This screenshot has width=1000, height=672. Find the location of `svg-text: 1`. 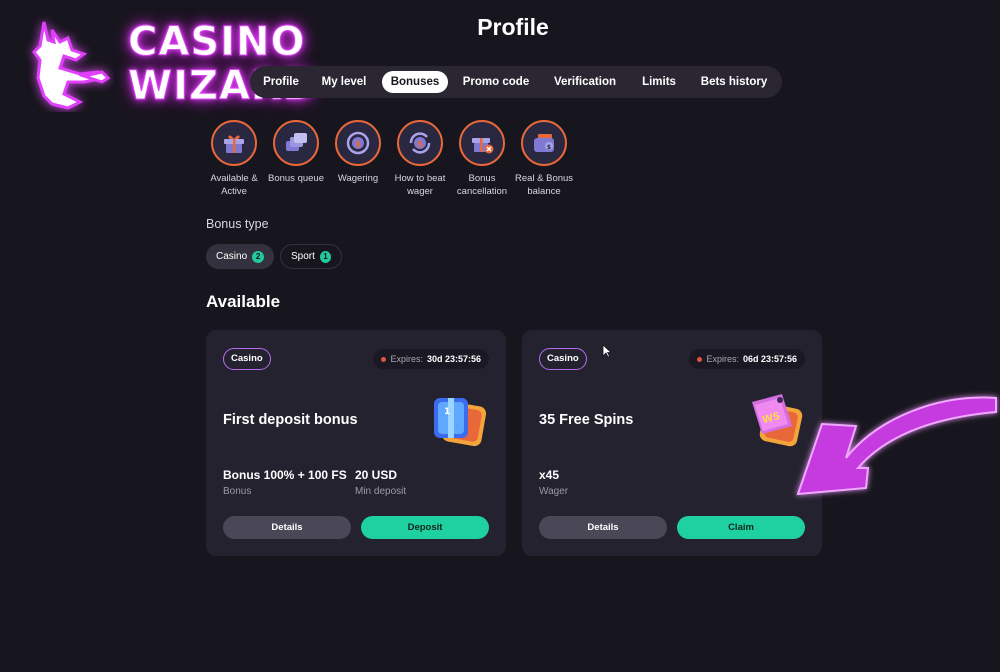

svg-text: 1 is located at coordinates (447, 412).